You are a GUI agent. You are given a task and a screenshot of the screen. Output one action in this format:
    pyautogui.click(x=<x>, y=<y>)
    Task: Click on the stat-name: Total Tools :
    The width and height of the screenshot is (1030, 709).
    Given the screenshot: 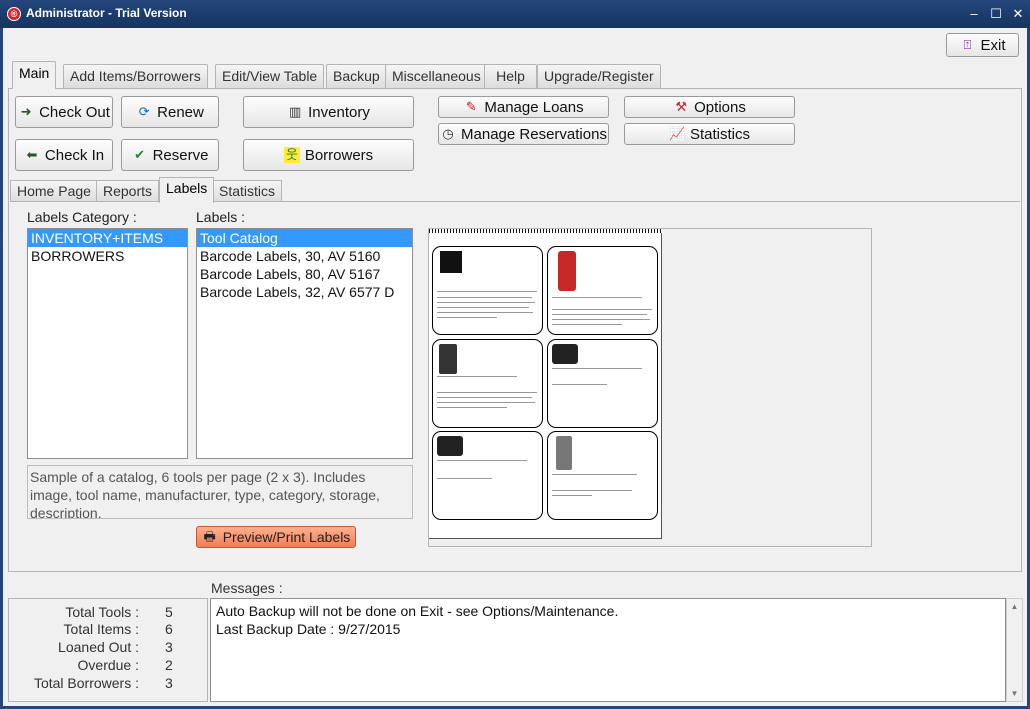 What is the action you would take?
    pyautogui.click(x=102, y=612)
    